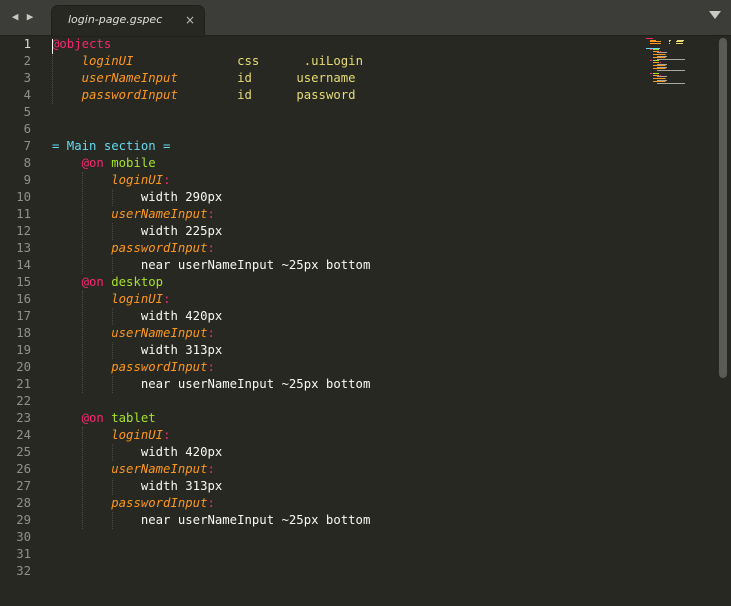 This screenshot has height=606, width=731. What do you see at coordinates (365, 18) in the screenshot?
I see `tab-bar: ◀ ▶ login-page.gspec ×` at bounding box center [365, 18].